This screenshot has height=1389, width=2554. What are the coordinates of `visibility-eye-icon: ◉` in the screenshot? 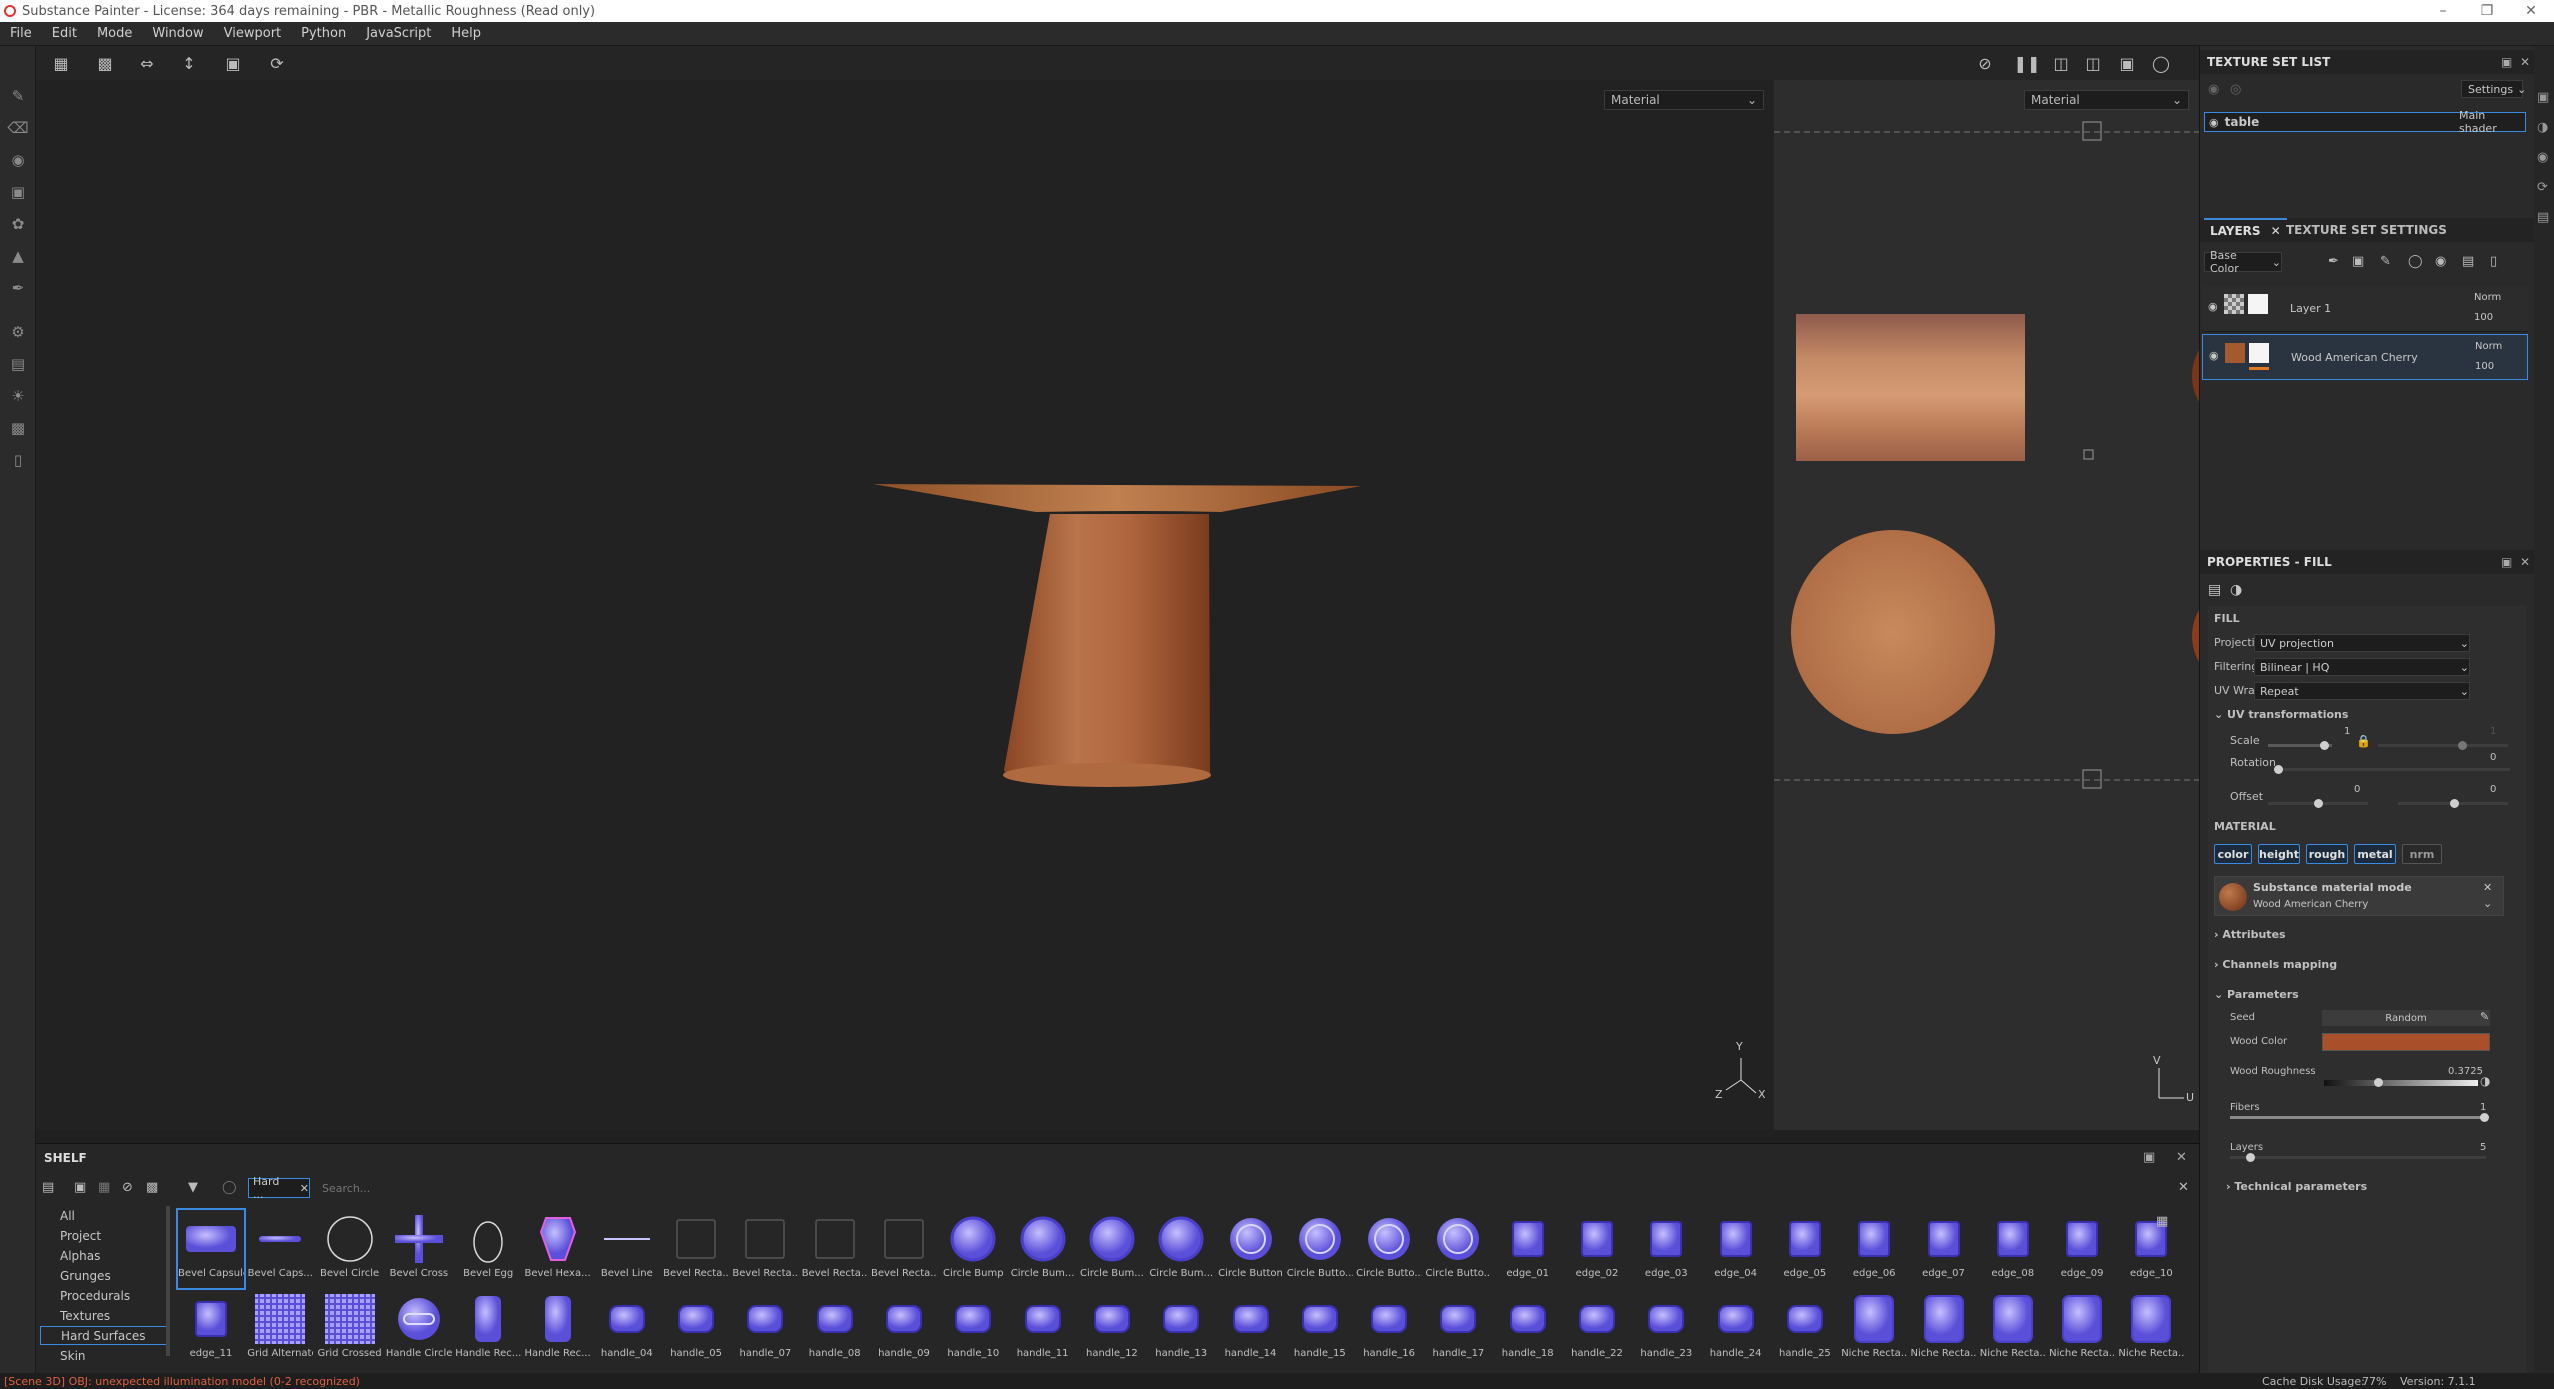 It's located at (2214, 355).